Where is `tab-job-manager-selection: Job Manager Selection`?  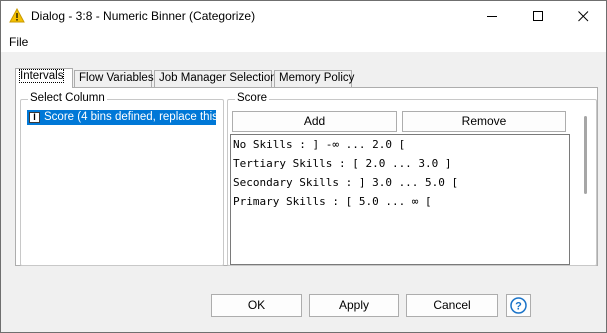 tab-job-manager-selection: Job Manager Selection is located at coordinates (215, 78).